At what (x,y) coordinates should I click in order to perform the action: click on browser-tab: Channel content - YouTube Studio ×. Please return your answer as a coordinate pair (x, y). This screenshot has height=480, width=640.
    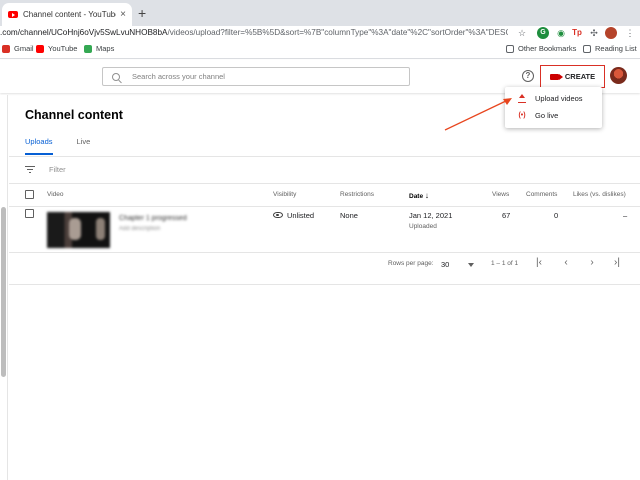
    Looking at the image, I should click on (67, 14).